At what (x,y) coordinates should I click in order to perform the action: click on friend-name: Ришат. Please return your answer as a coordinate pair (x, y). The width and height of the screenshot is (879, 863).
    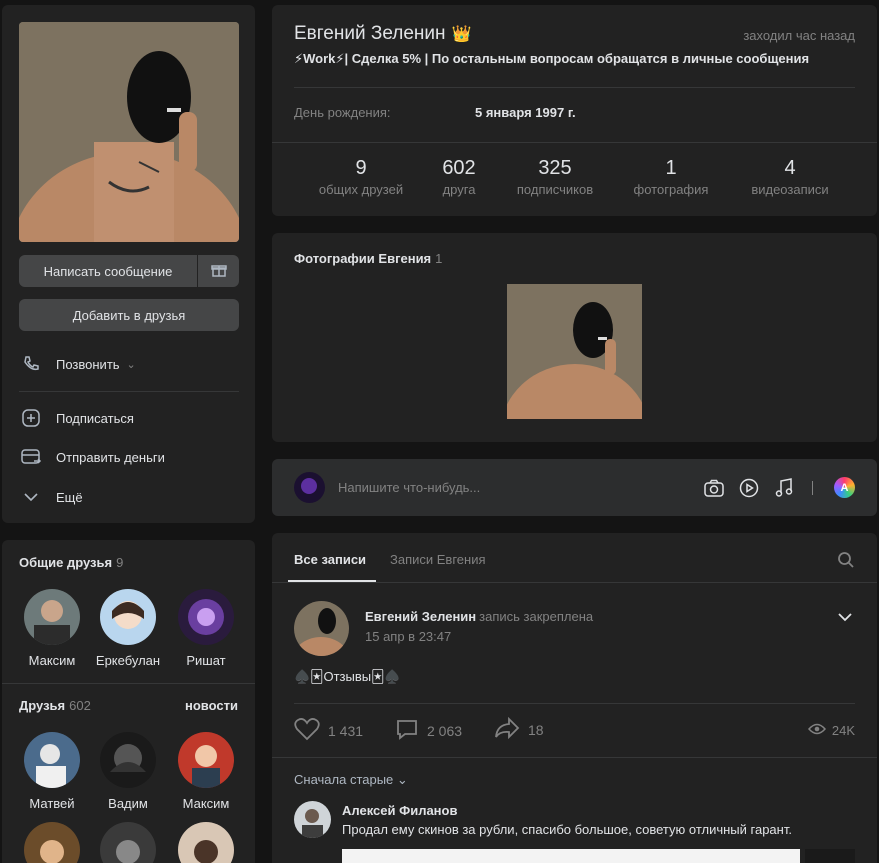
    Looking at the image, I should click on (206, 660).